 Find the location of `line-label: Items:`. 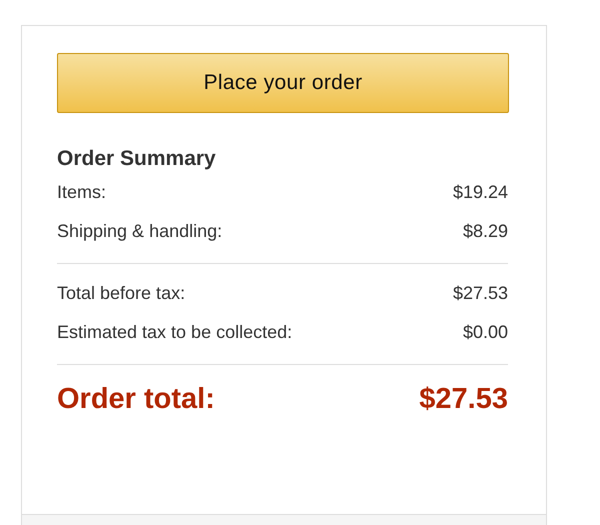

line-label: Items: is located at coordinates (81, 192).